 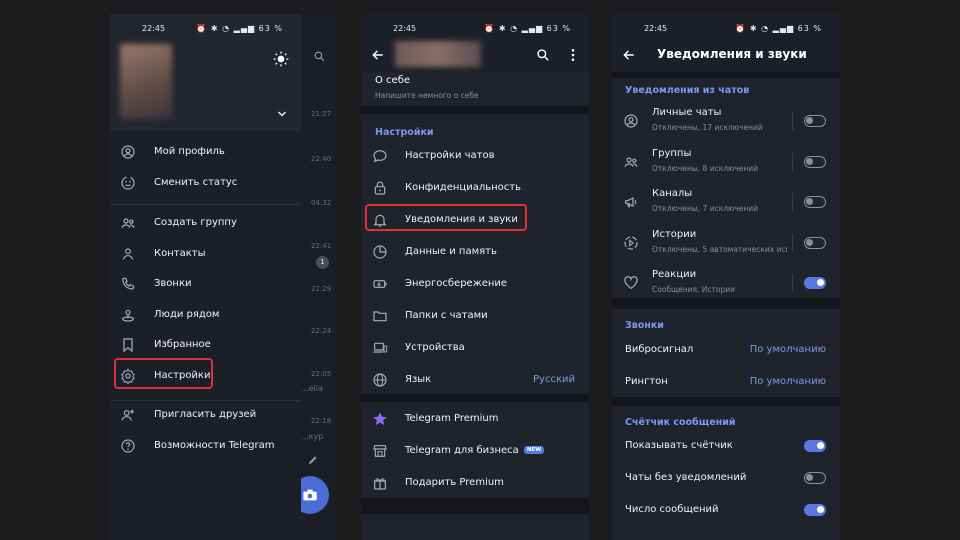 I want to click on counter-item: Чаты без уведомлений, so click(x=726, y=478).